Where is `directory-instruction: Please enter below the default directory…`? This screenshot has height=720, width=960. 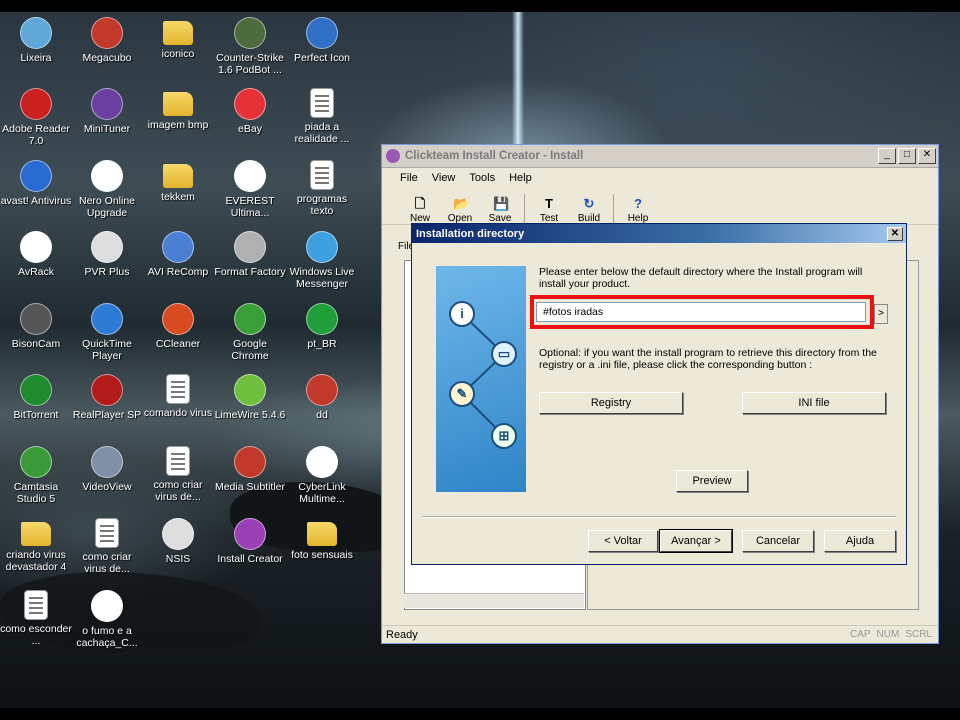 directory-instruction: Please enter below the default directory… is located at coordinates (701, 278).